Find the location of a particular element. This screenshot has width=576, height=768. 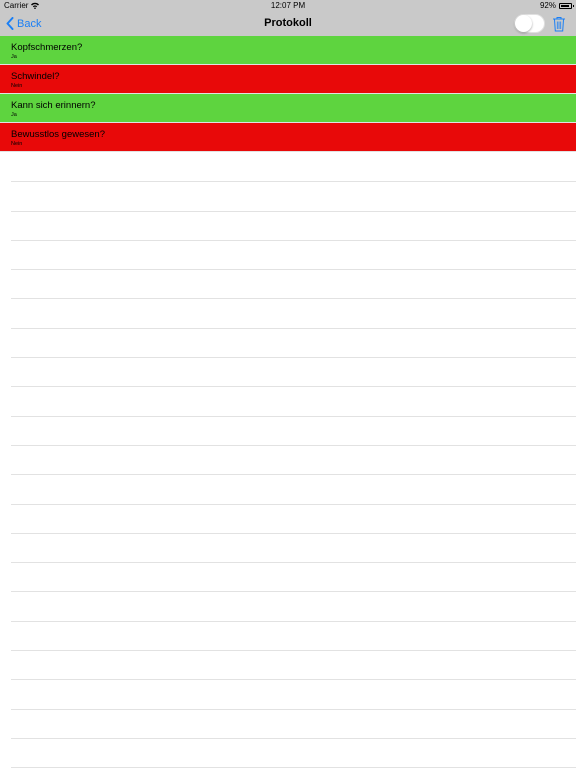

status-bar: Carrier 12:07 PM 92% is located at coordinates (288, 5).